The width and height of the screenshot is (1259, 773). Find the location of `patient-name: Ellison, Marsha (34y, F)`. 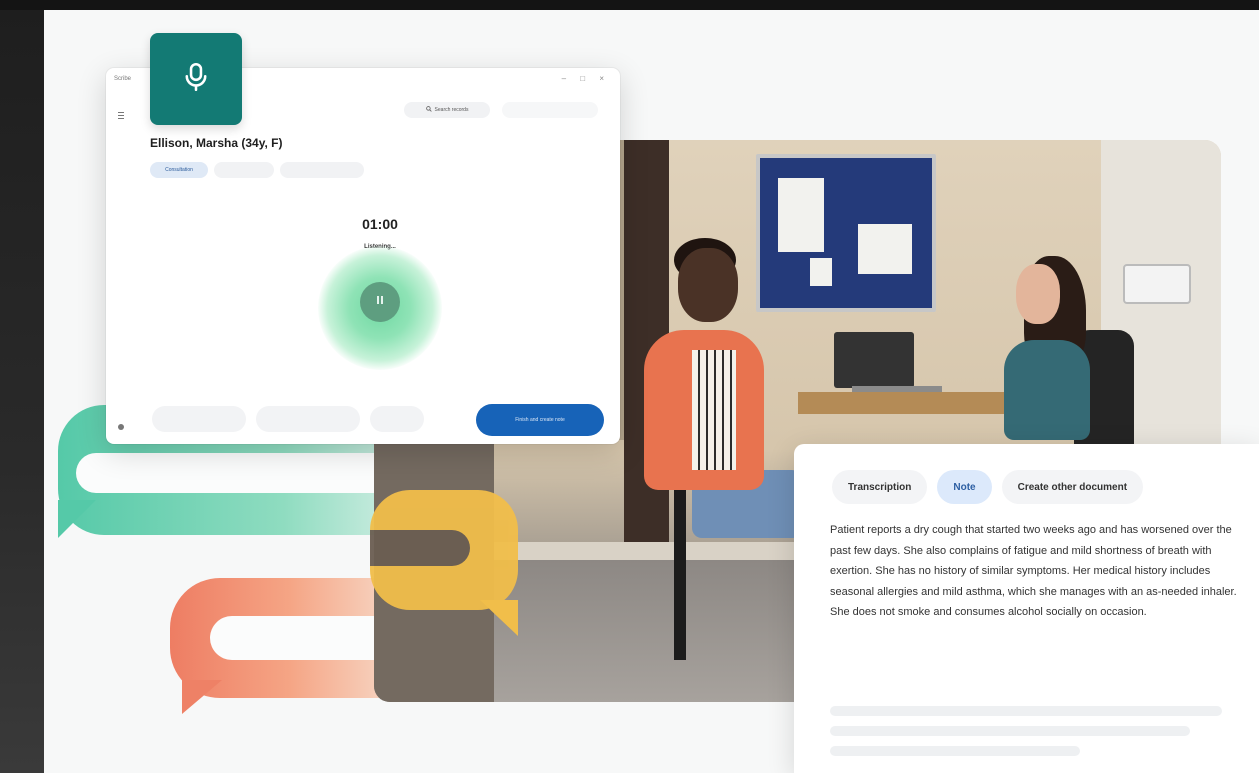

patient-name: Ellison, Marsha (34y, F) is located at coordinates (216, 143).